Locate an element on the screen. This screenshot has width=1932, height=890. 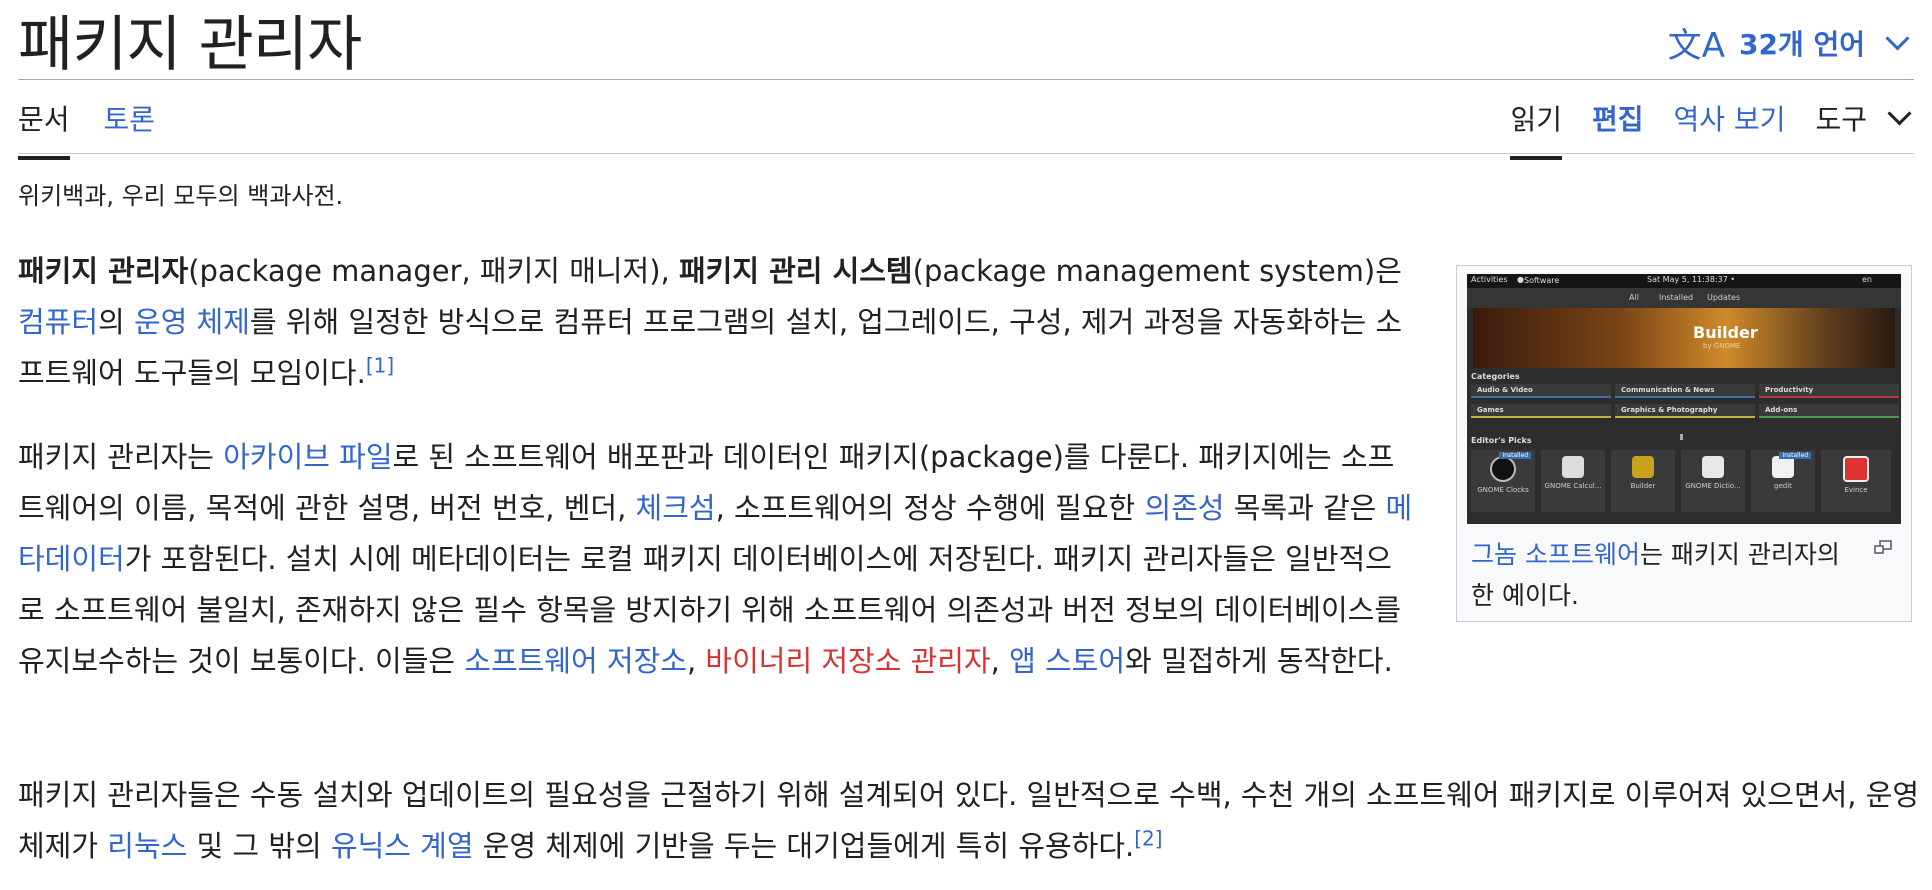
category-audio-video: Audio & Video is located at coordinates (1541, 391).